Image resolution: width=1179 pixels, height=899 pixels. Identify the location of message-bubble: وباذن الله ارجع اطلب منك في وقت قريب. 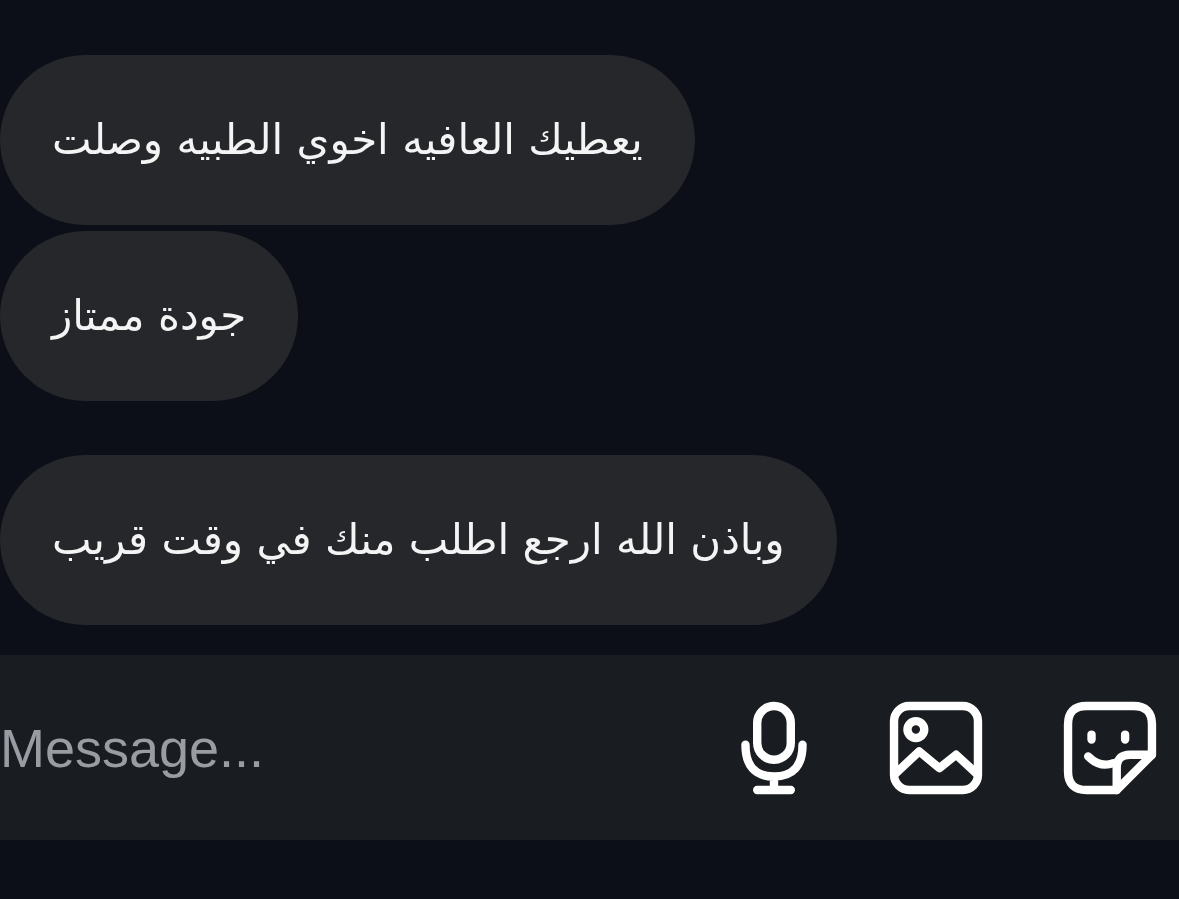
(418, 540).